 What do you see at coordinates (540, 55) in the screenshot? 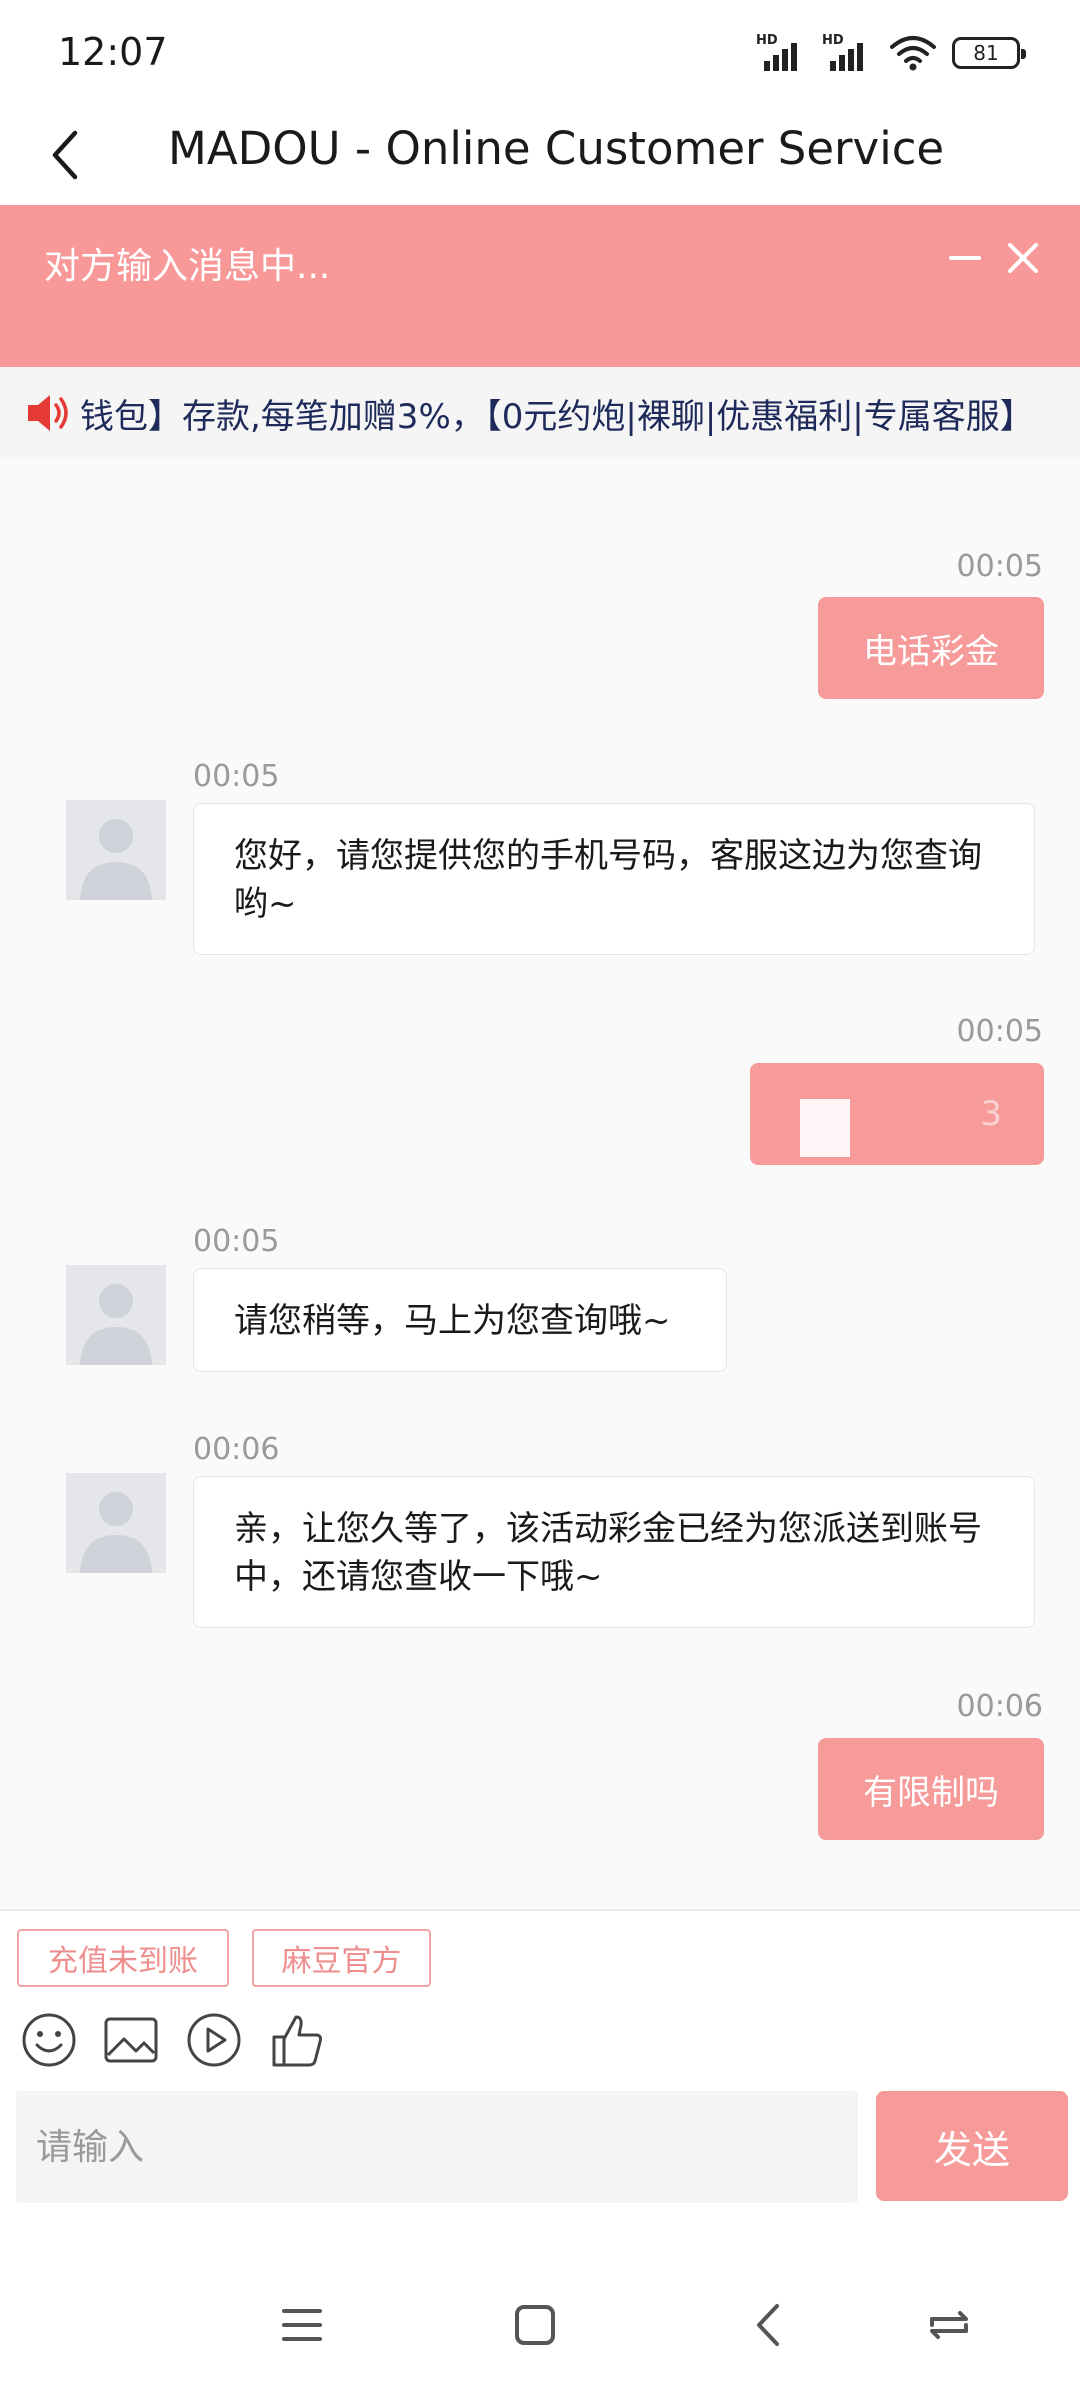
I see `status-bar: 12:07 HD HD 81` at bounding box center [540, 55].